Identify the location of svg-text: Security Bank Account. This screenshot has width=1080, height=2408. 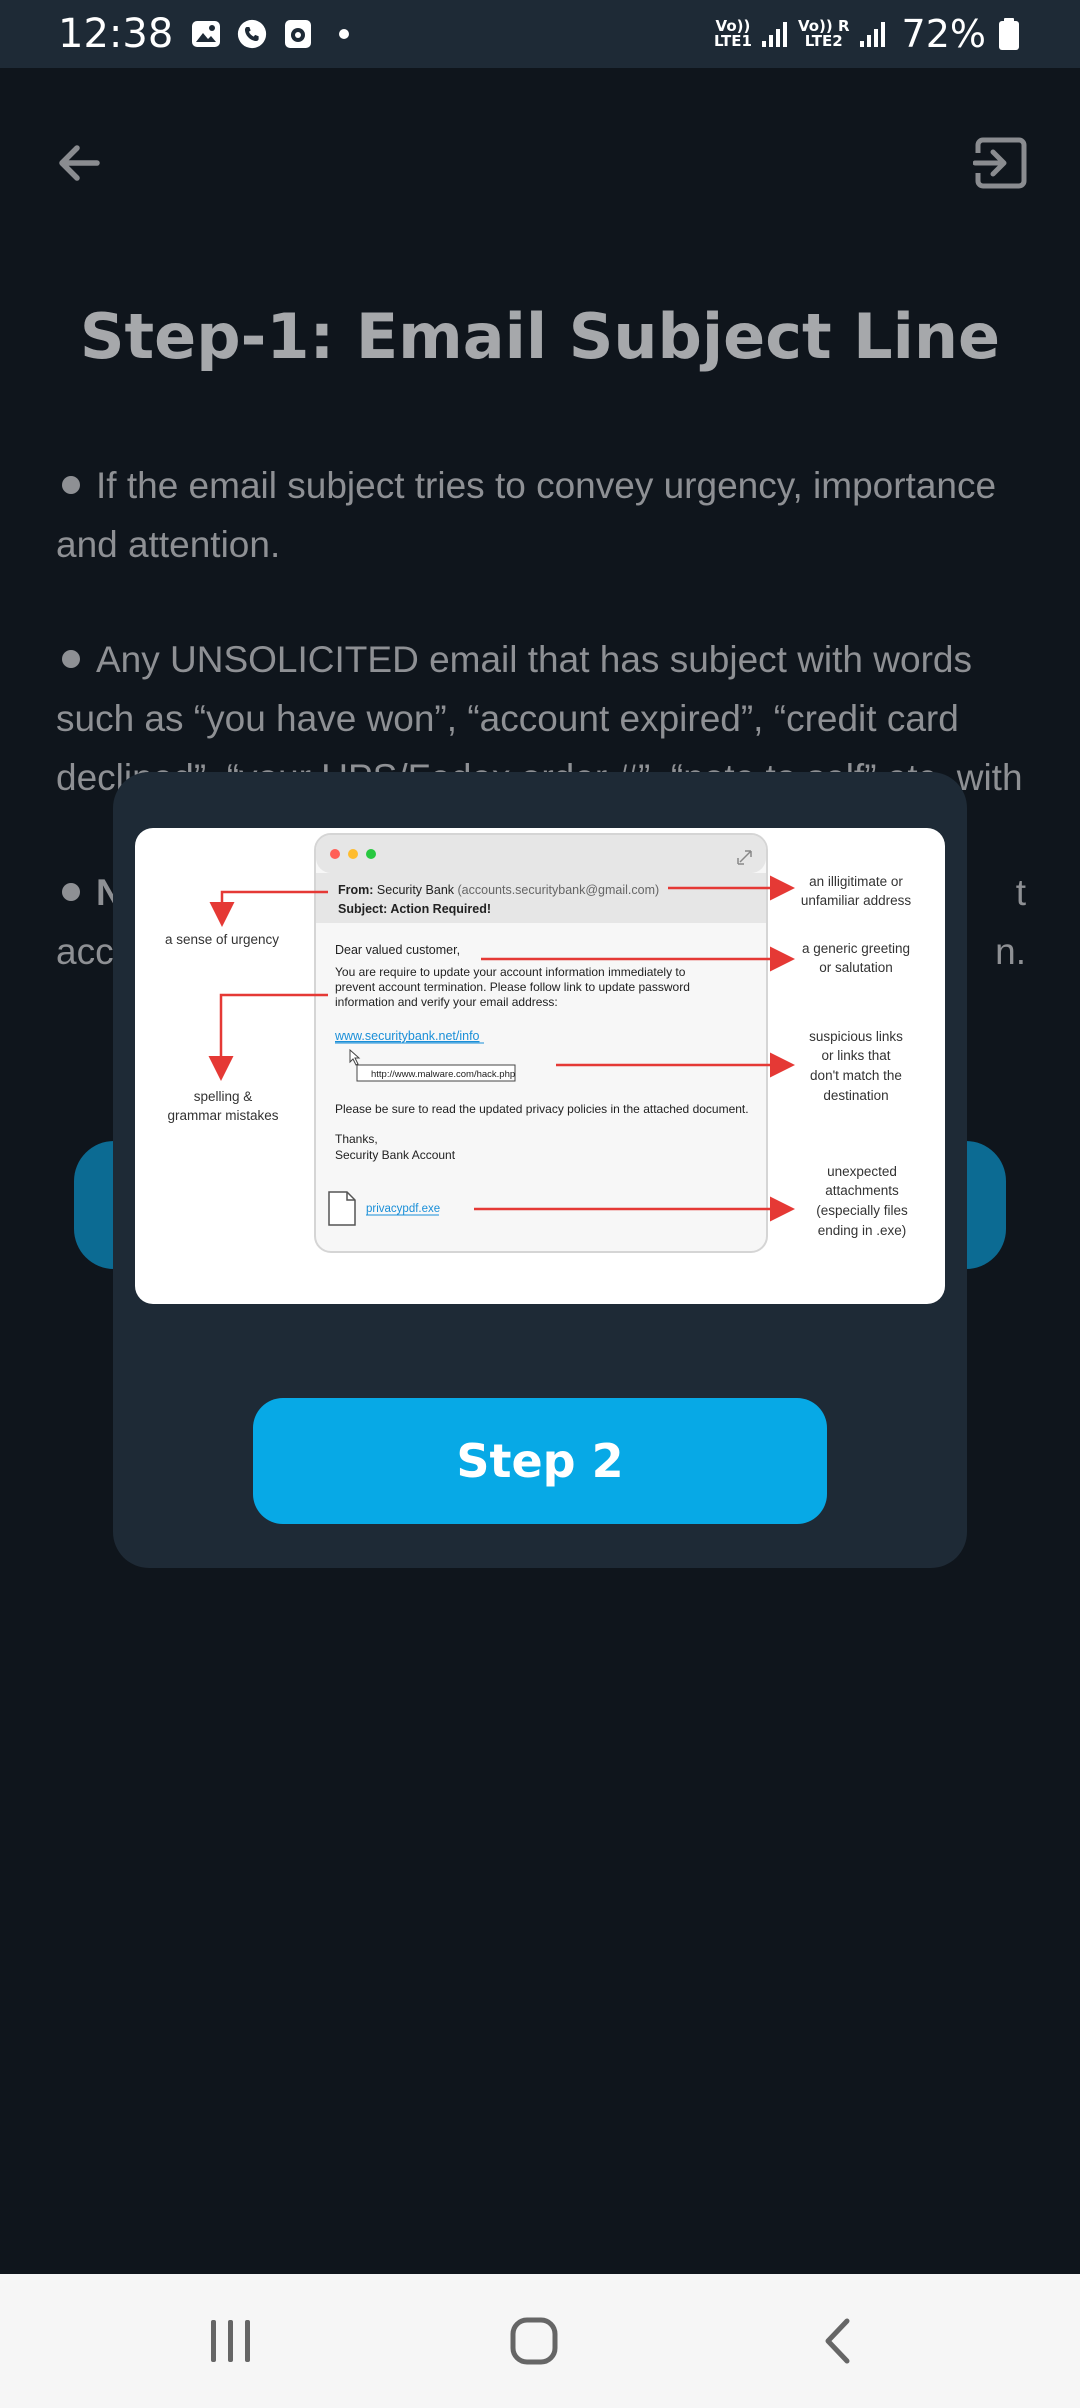
(395, 1155).